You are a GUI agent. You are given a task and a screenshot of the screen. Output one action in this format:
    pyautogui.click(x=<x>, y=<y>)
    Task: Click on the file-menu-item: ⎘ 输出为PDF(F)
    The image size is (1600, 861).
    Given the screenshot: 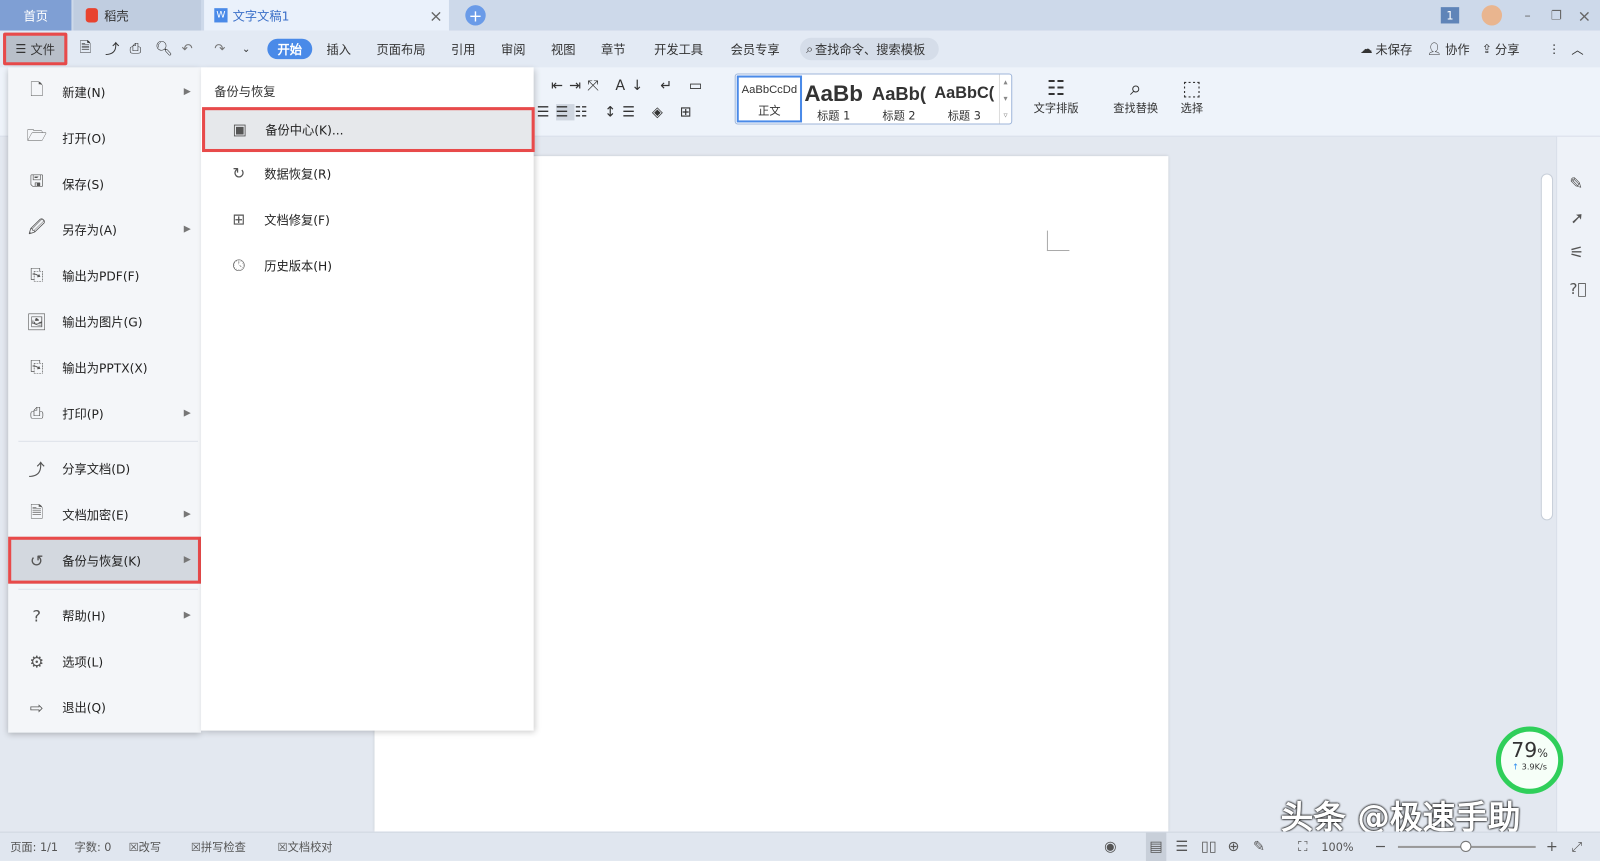 What is the action you would take?
    pyautogui.click(x=104, y=275)
    